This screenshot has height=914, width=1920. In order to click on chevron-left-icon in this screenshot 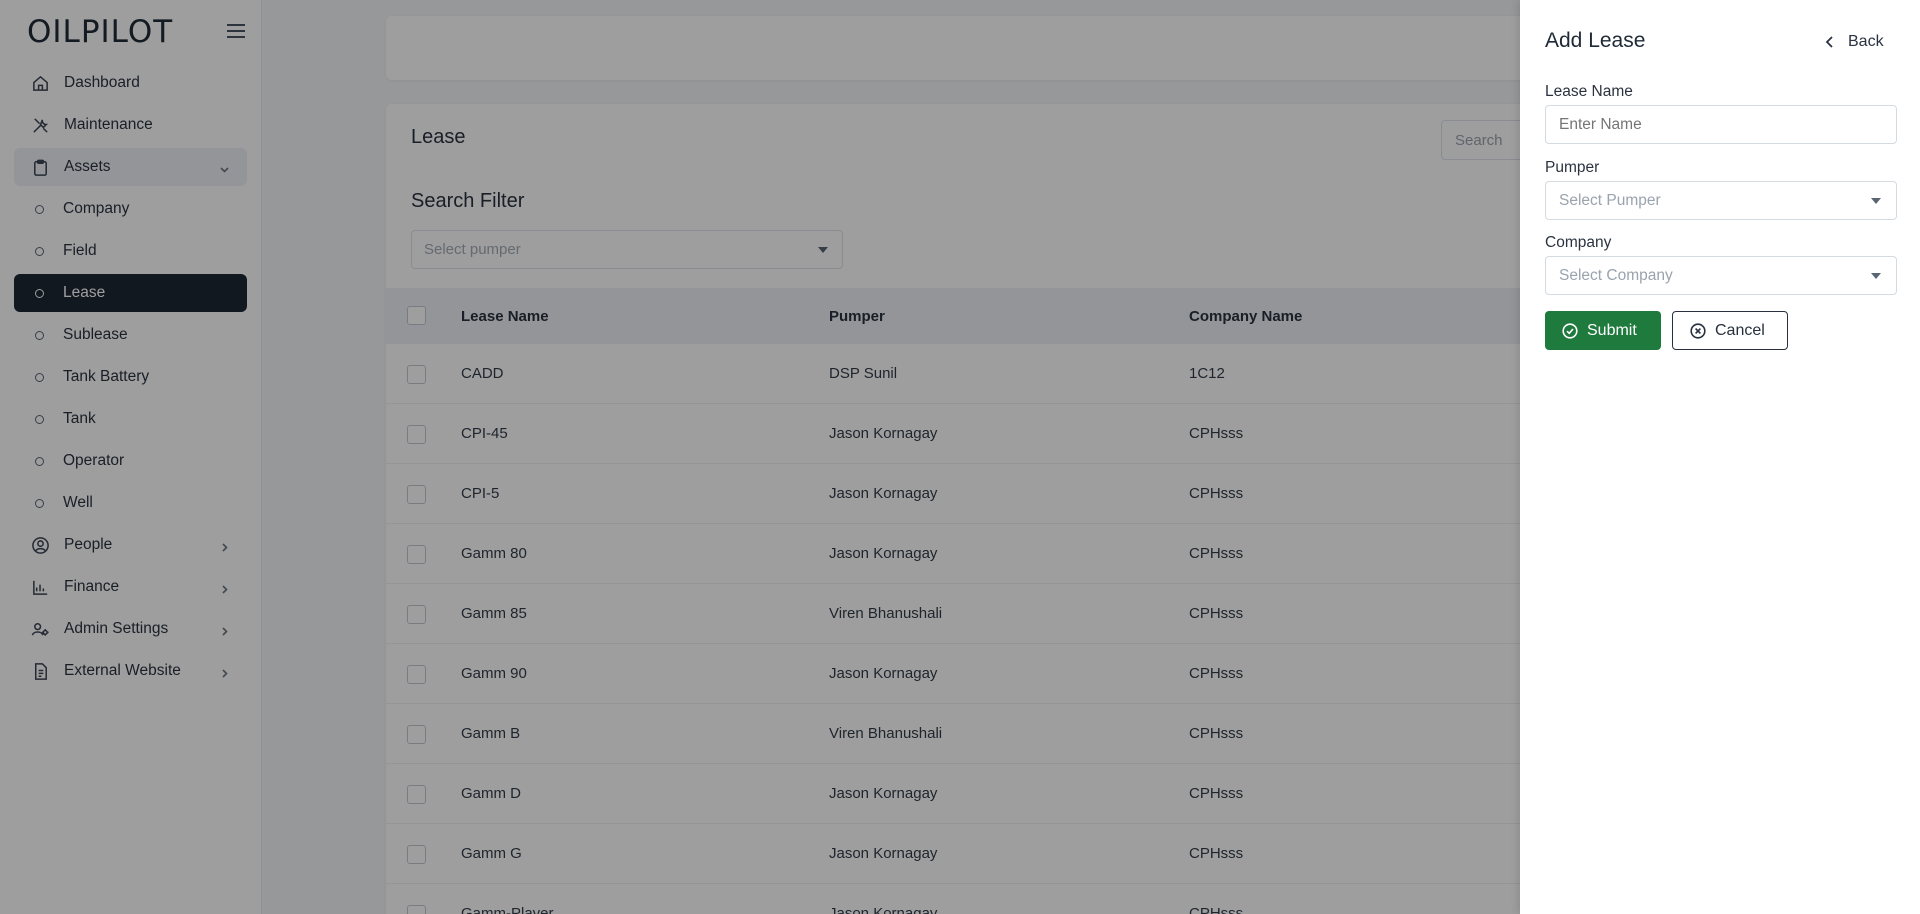, I will do `click(1829, 42)`.